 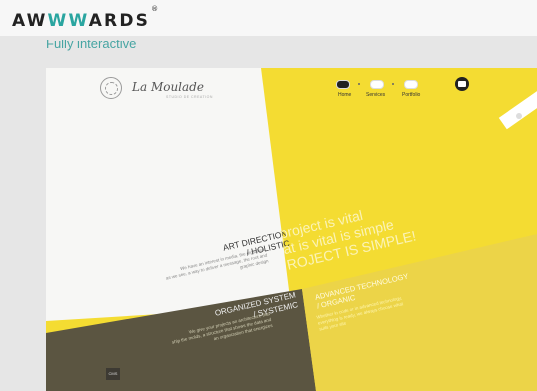 What do you see at coordinates (68, 21) in the screenshot?
I see `logo-text-ww: WW` at bounding box center [68, 21].